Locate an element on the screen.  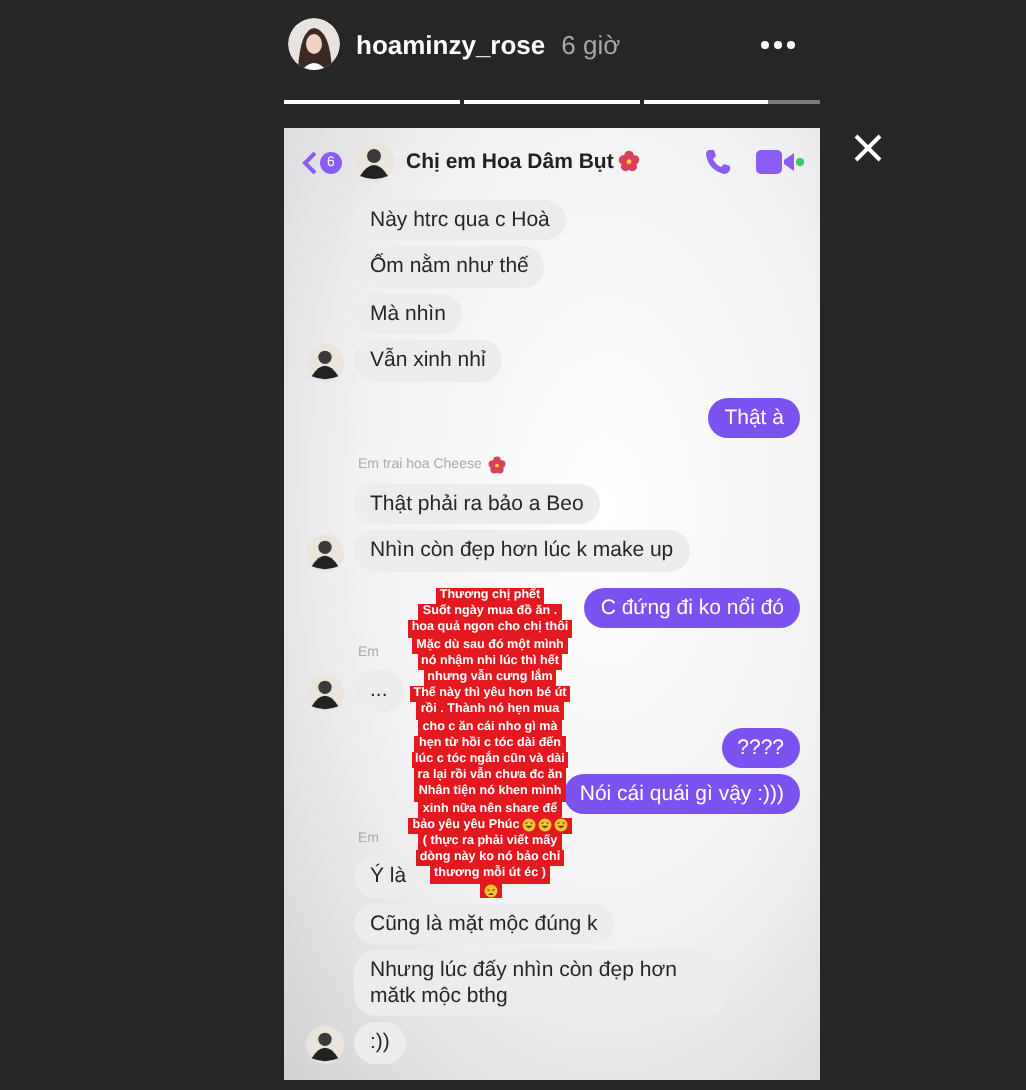
message-bubble: ???? is located at coordinates (760, 748).